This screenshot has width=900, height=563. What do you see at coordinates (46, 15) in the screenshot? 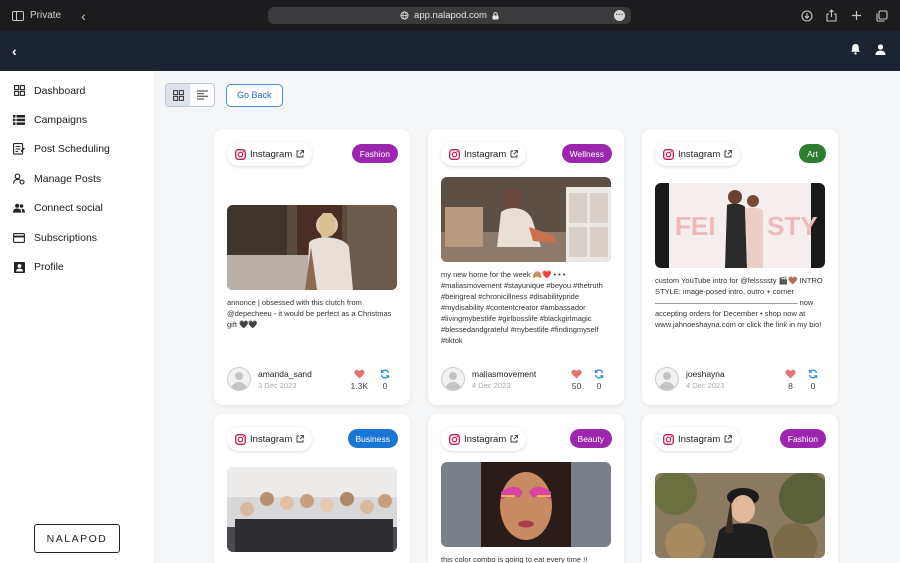
I see `private-label: Private` at bounding box center [46, 15].